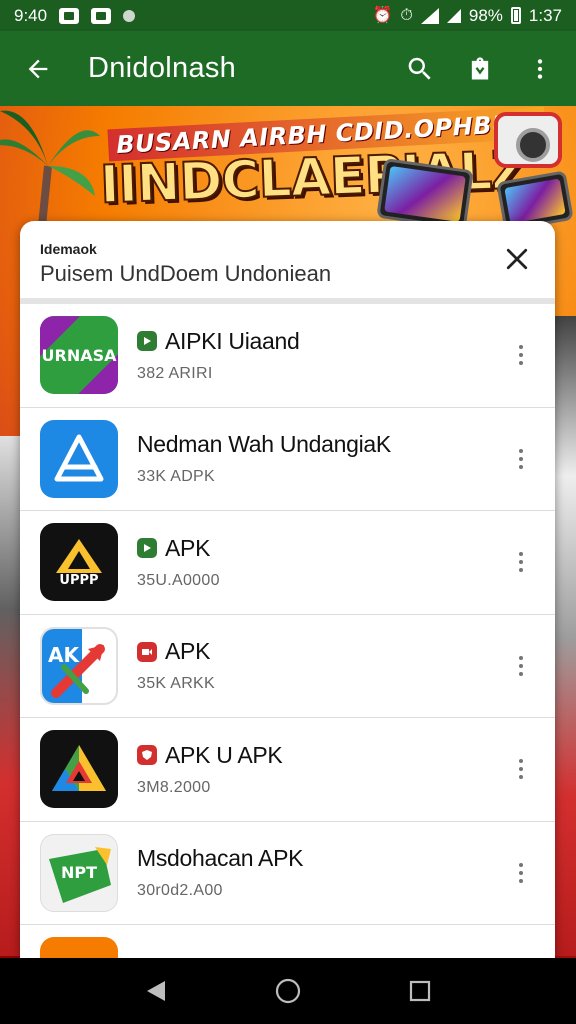 The width and height of the screenshot is (576, 1024). I want to click on app-name: Nedman Wah UndangiaK, so click(264, 444).